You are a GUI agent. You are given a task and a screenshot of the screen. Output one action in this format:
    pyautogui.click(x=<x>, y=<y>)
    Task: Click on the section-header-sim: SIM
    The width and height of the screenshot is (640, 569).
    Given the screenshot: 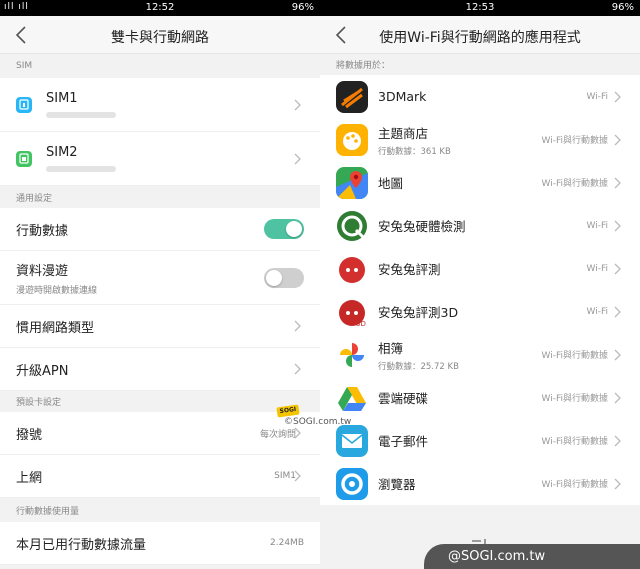 What is the action you would take?
    pyautogui.click(x=160, y=66)
    